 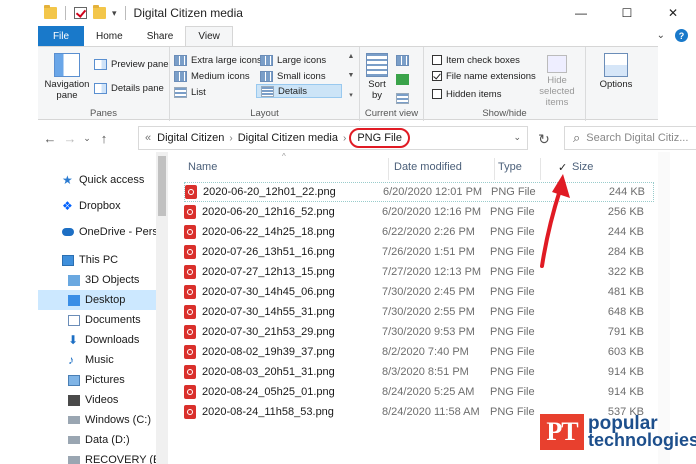 I want to click on size-all-columns-icon, so click(x=402, y=98).